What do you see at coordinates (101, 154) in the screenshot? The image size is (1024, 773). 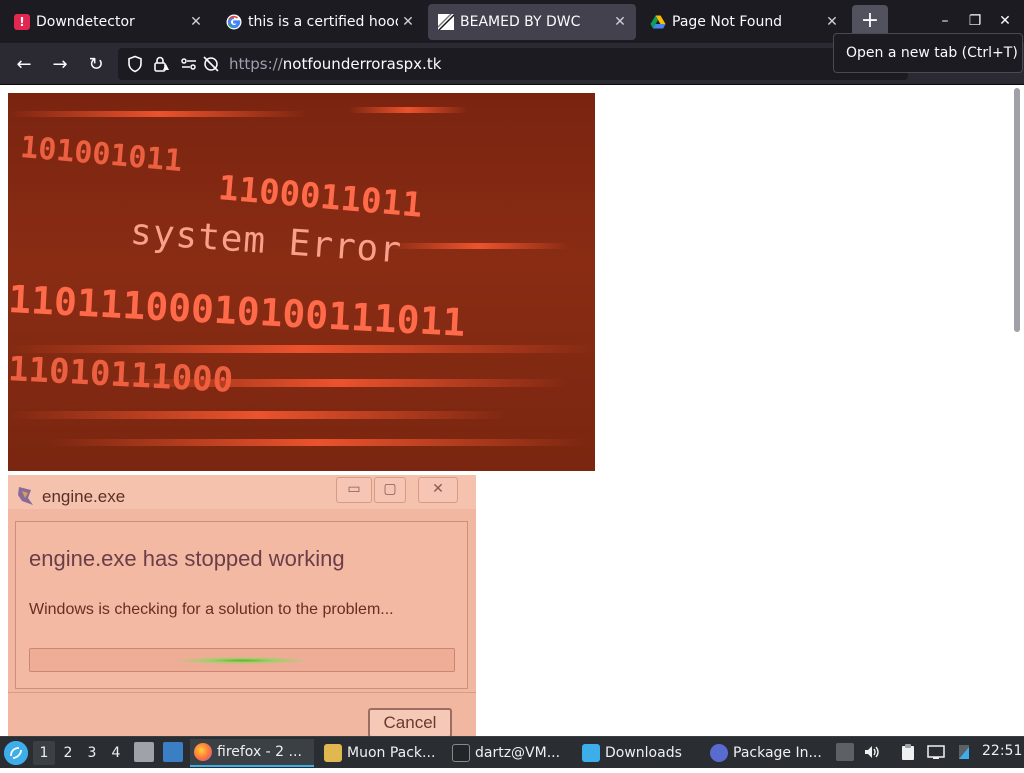 I see `binary-row: 101001011` at bounding box center [101, 154].